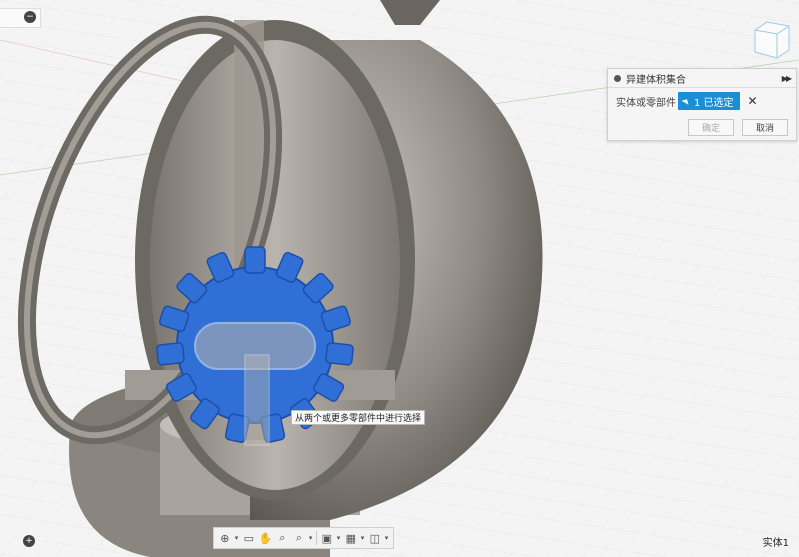  Describe the element at coordinates (787, 78) in the screenshot. I see `double-chevron-right-icon: ▶▶` at that location.